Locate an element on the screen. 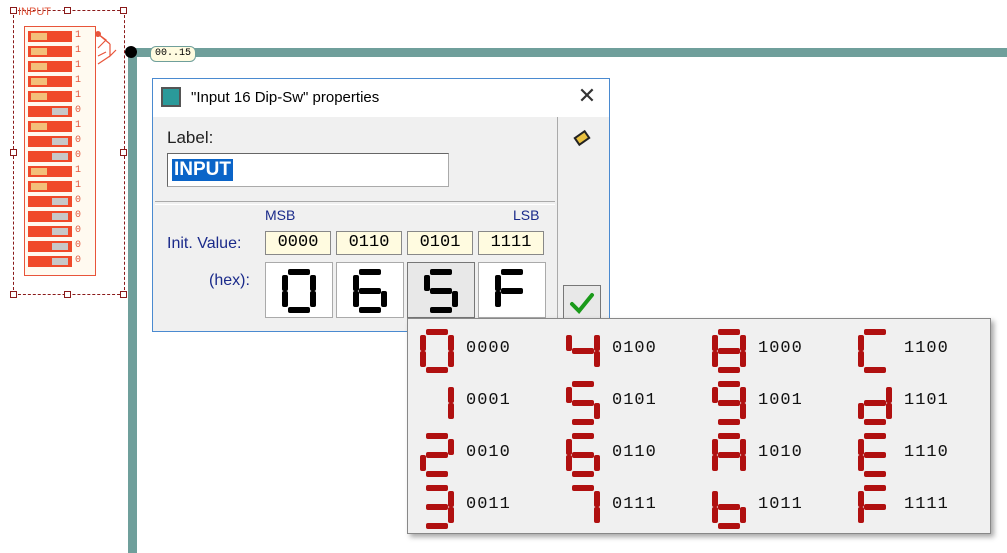 The image size is (1007, 553). hex-reference-cell: 0001 is located at coordinates (485, 401).